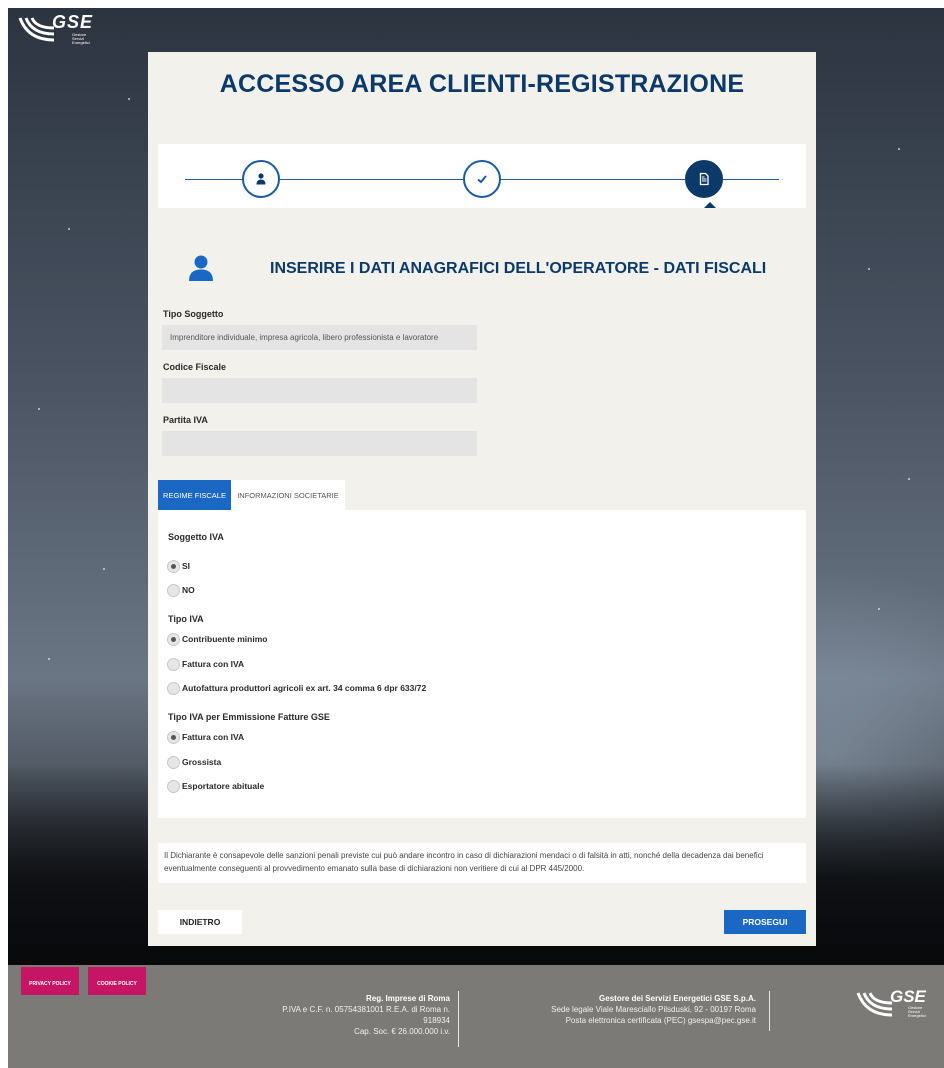 The height and width of the screenshot is (1068, 944). What do you see at coordinates (50, 981) in the screenshot?
I see `privacy-policy-button: PRIVACY POLICY` at bounding box center [50, 981].